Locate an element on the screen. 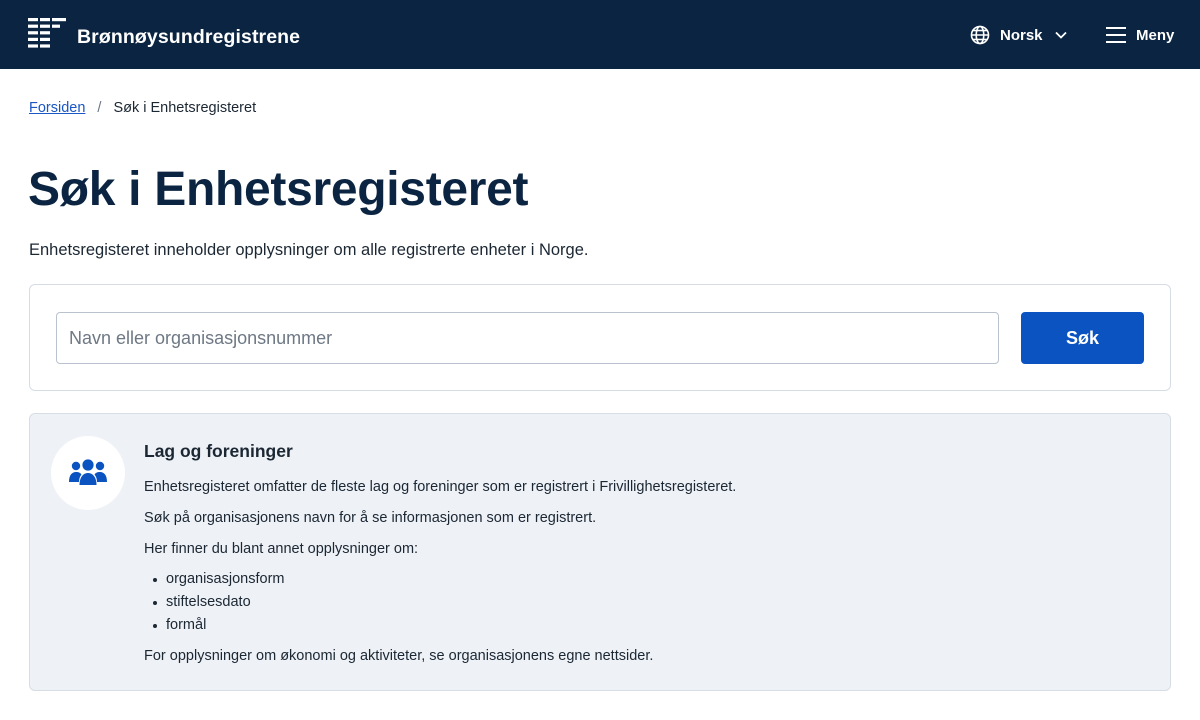 The image size is (1200, 720). brand-link: Brønnøysundregistrene is located at coordinates (164, 33).